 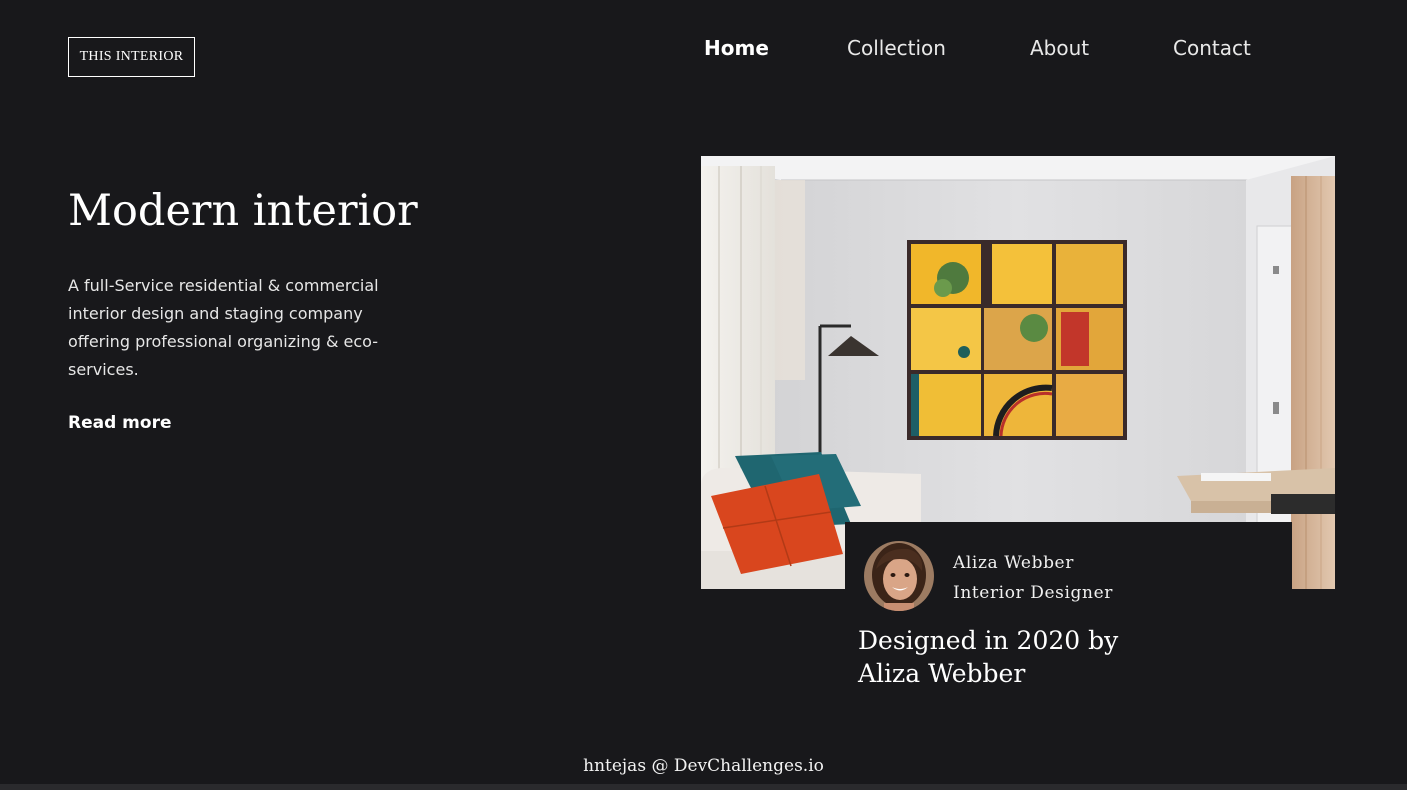 I want to click on page-footer: hntejas @ DevChallenges.io, so click(x=703, y=766).